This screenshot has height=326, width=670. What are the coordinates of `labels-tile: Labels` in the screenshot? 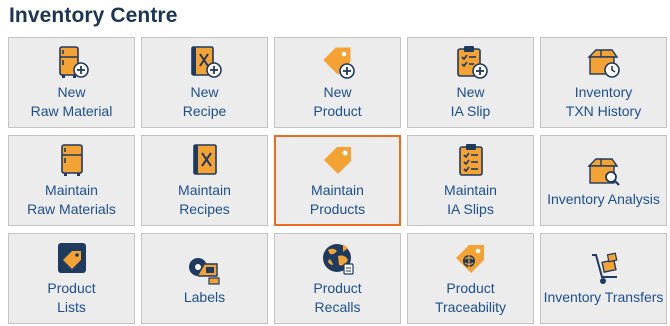 It's located at (204, 278).